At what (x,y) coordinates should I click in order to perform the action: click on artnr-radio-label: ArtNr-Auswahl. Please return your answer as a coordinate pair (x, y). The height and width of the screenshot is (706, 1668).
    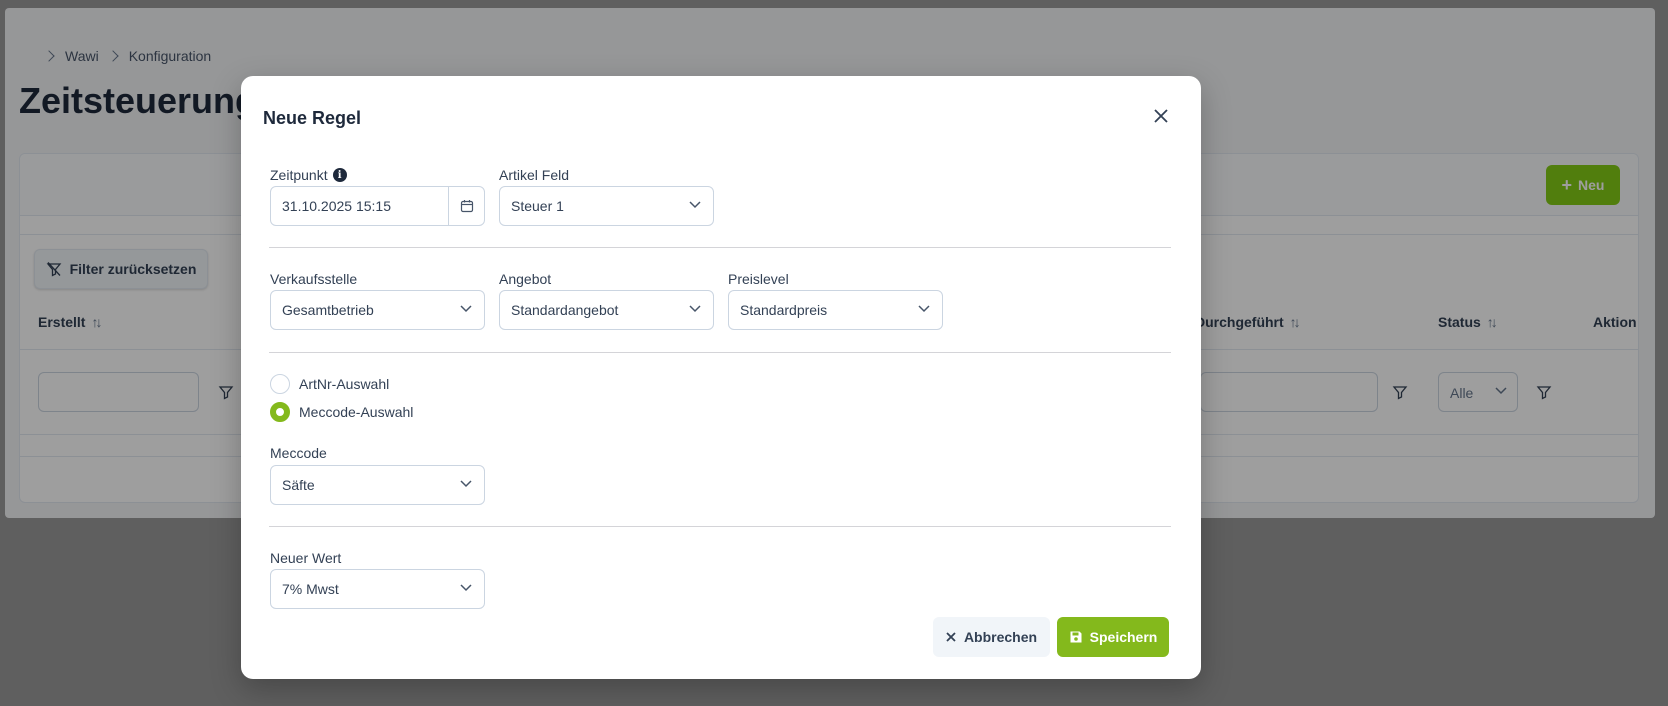
    Looking at the image, I should click on (344, 384).